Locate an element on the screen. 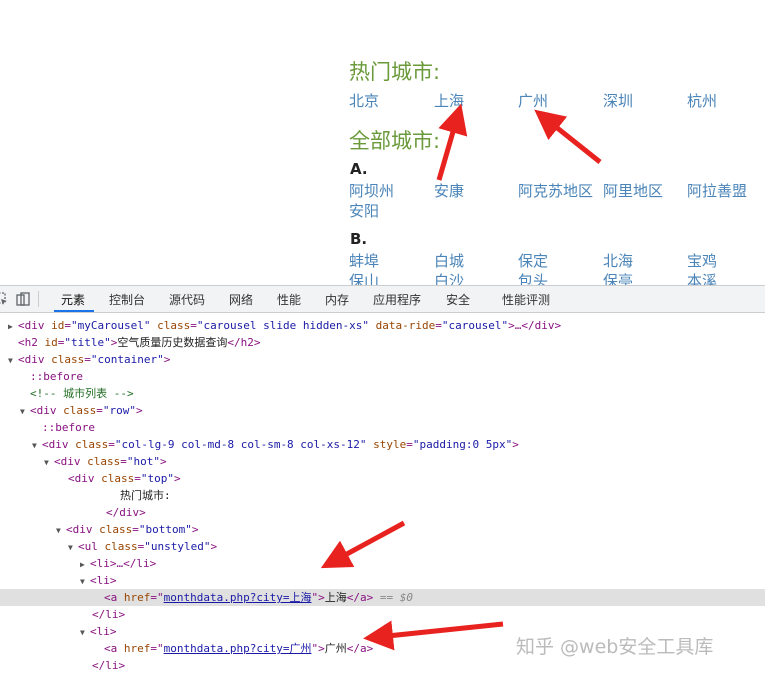  arrow-to-guangzhou-node is located at coordinates (433, 635).